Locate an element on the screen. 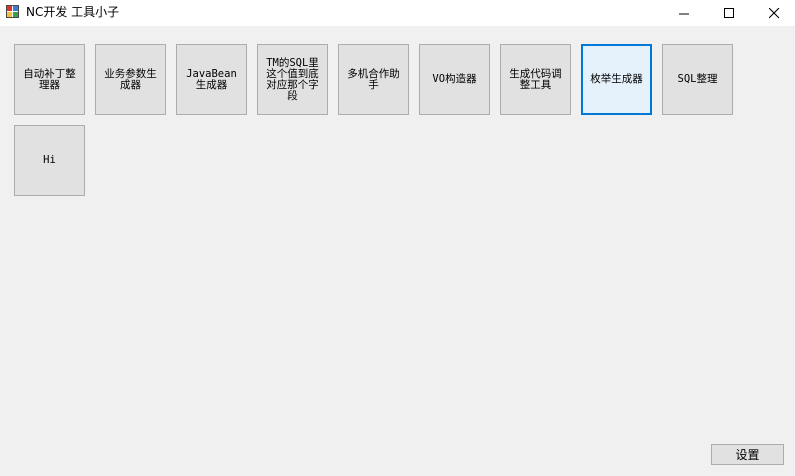 This screenshot has height=476, width=795. close-button is located at coordinates (773, 13).